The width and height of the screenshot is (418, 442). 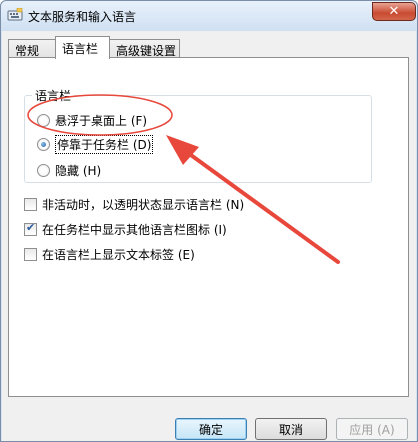 I want to click on radio-label: 悬浮于桌面上 (F), so click(x=101, y=121).